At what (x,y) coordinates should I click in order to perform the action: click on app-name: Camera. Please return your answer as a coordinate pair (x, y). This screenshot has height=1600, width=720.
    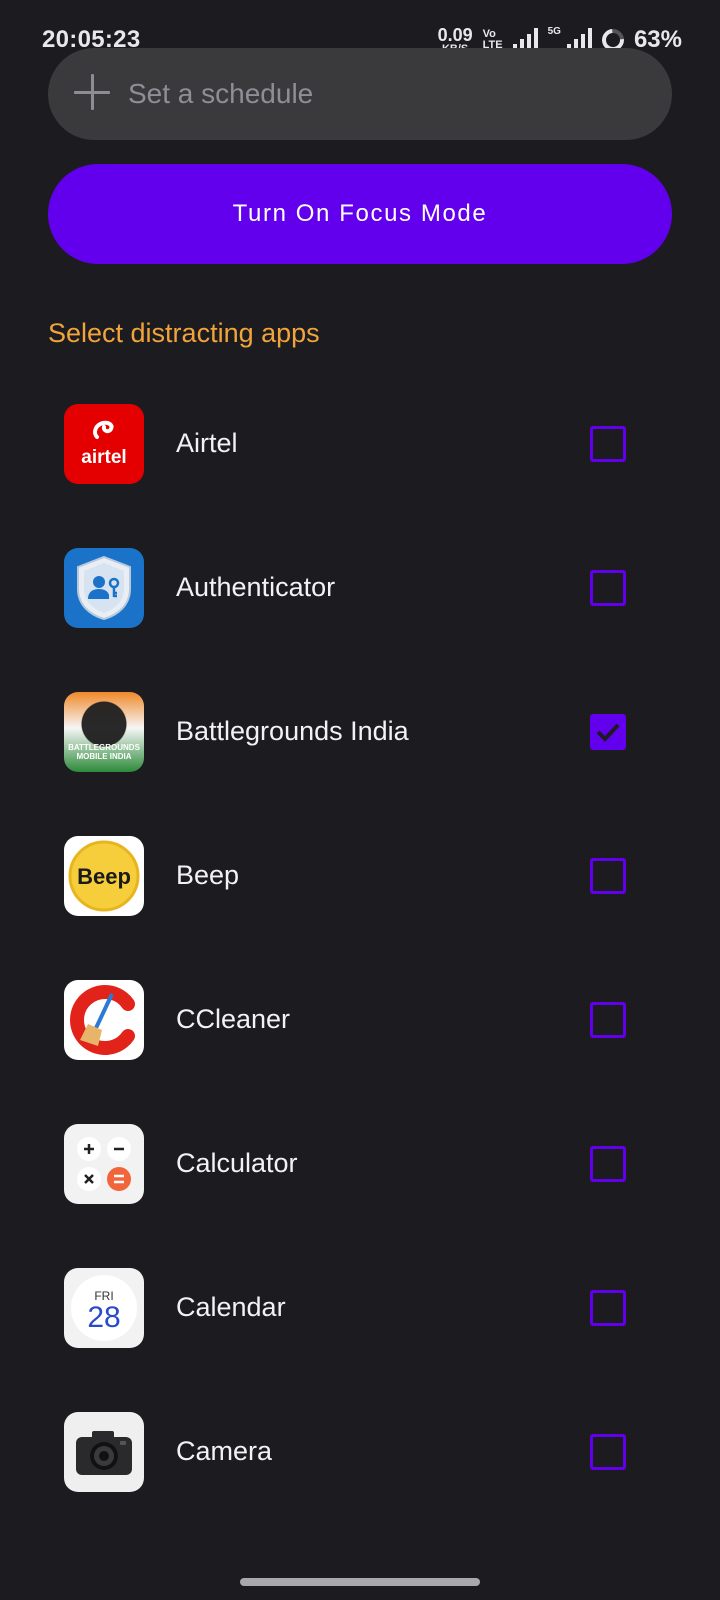
    Looking at the image, I should click on (224, 1451).